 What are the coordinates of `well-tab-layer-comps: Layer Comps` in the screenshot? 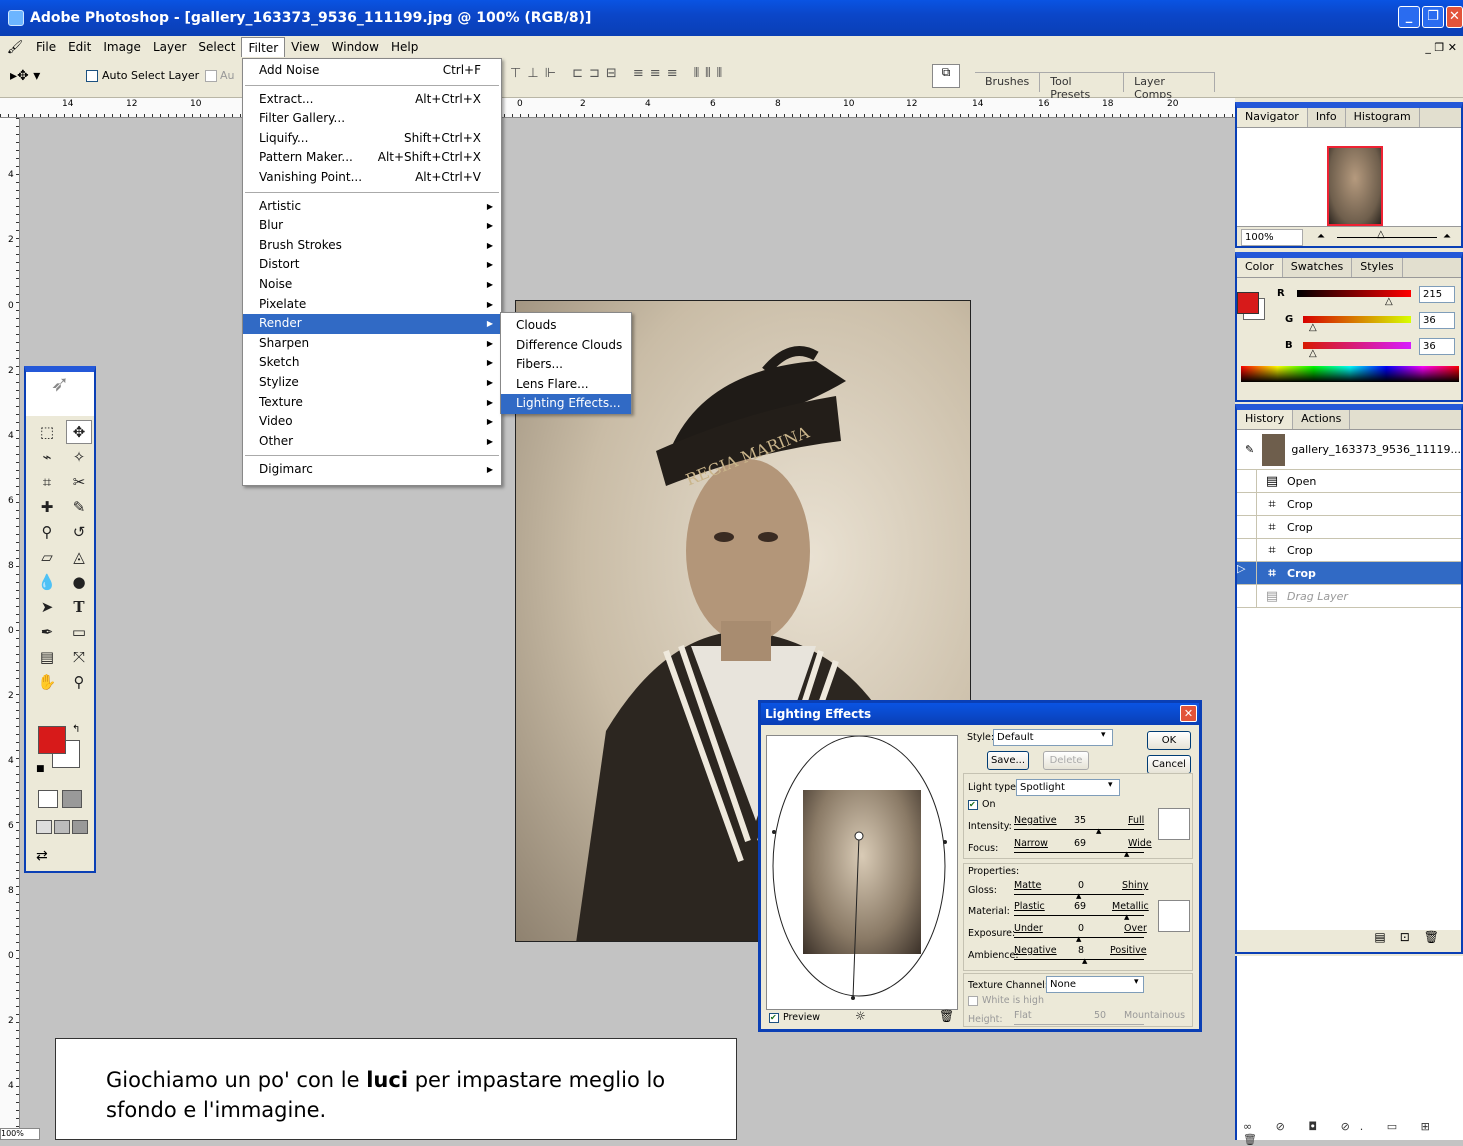 It's located at (1169, 87).